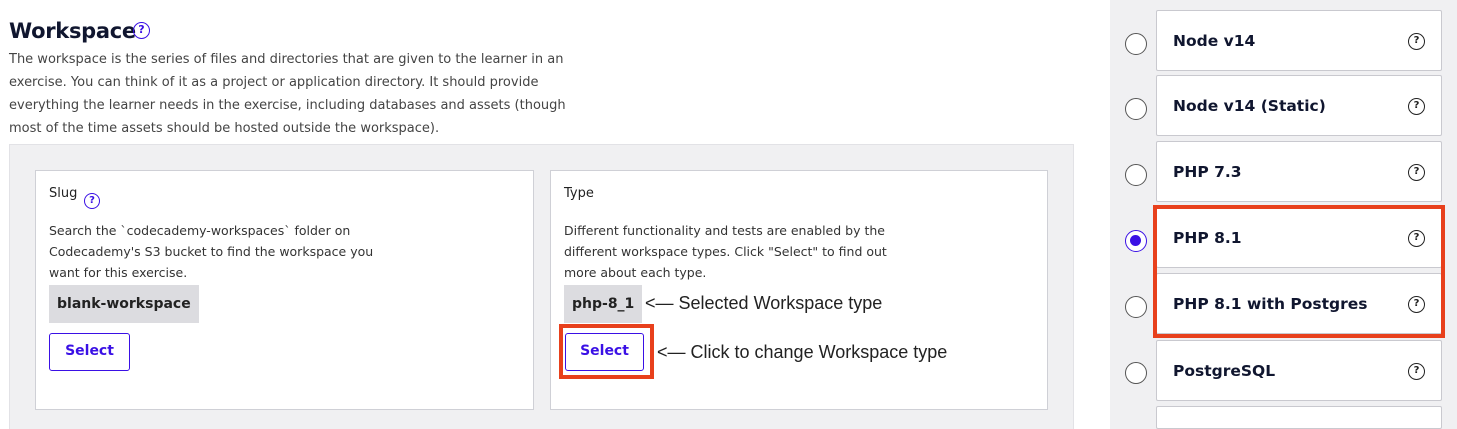 The image size is (1457, 429). Describe the element at coordinates (1214, 41) in the screenshot. I see `option-label: Node v14` at that location.